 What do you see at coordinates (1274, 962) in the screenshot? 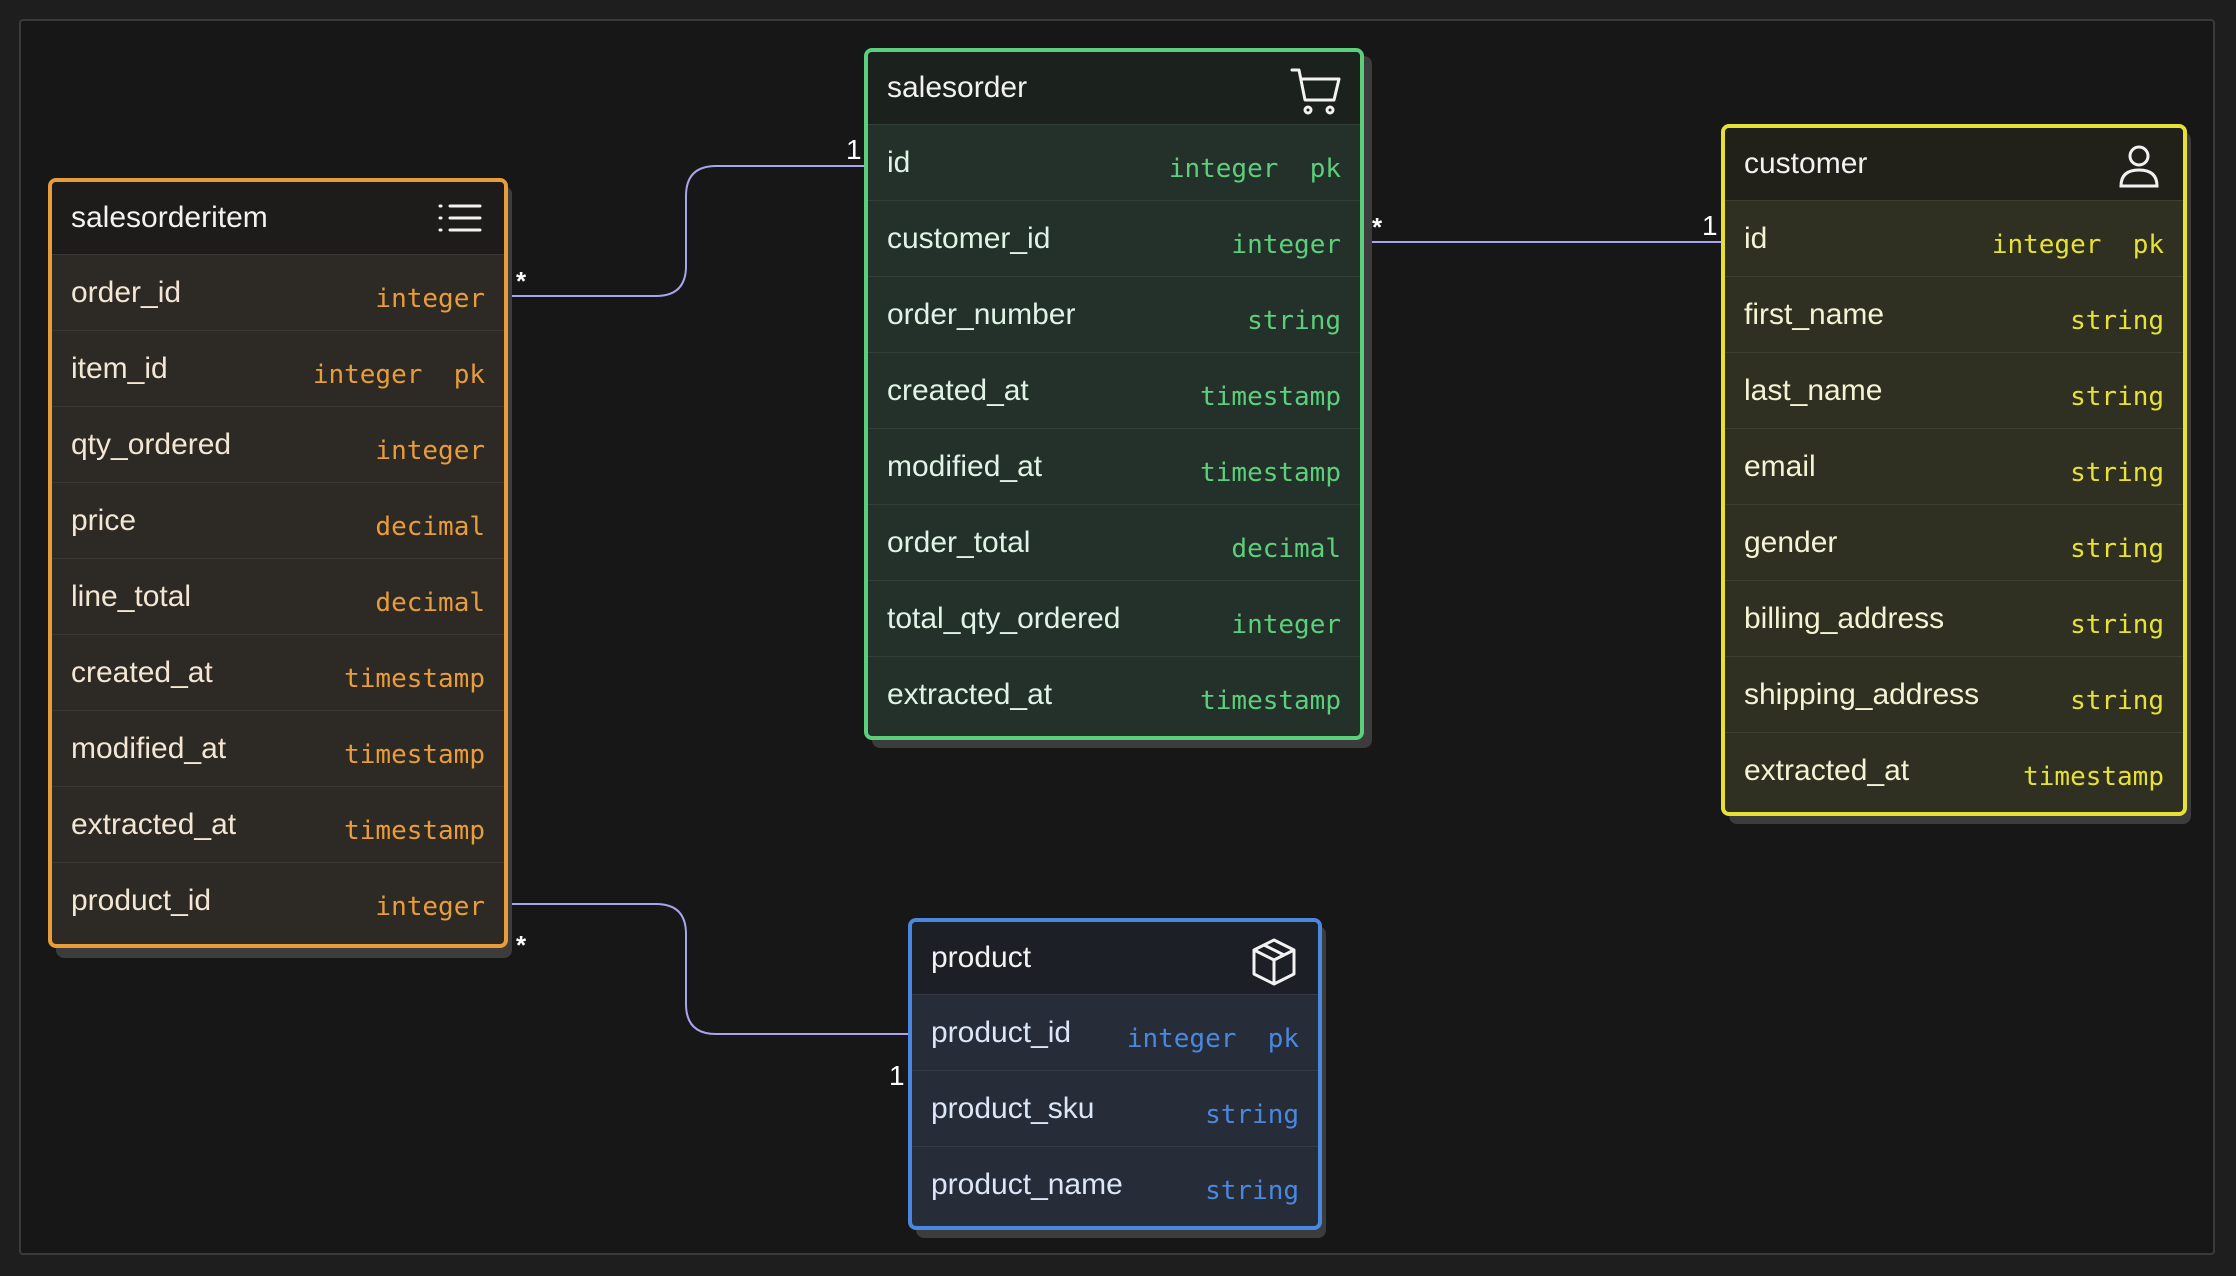
I see `box-icon` at bounding box center [1274, 962].